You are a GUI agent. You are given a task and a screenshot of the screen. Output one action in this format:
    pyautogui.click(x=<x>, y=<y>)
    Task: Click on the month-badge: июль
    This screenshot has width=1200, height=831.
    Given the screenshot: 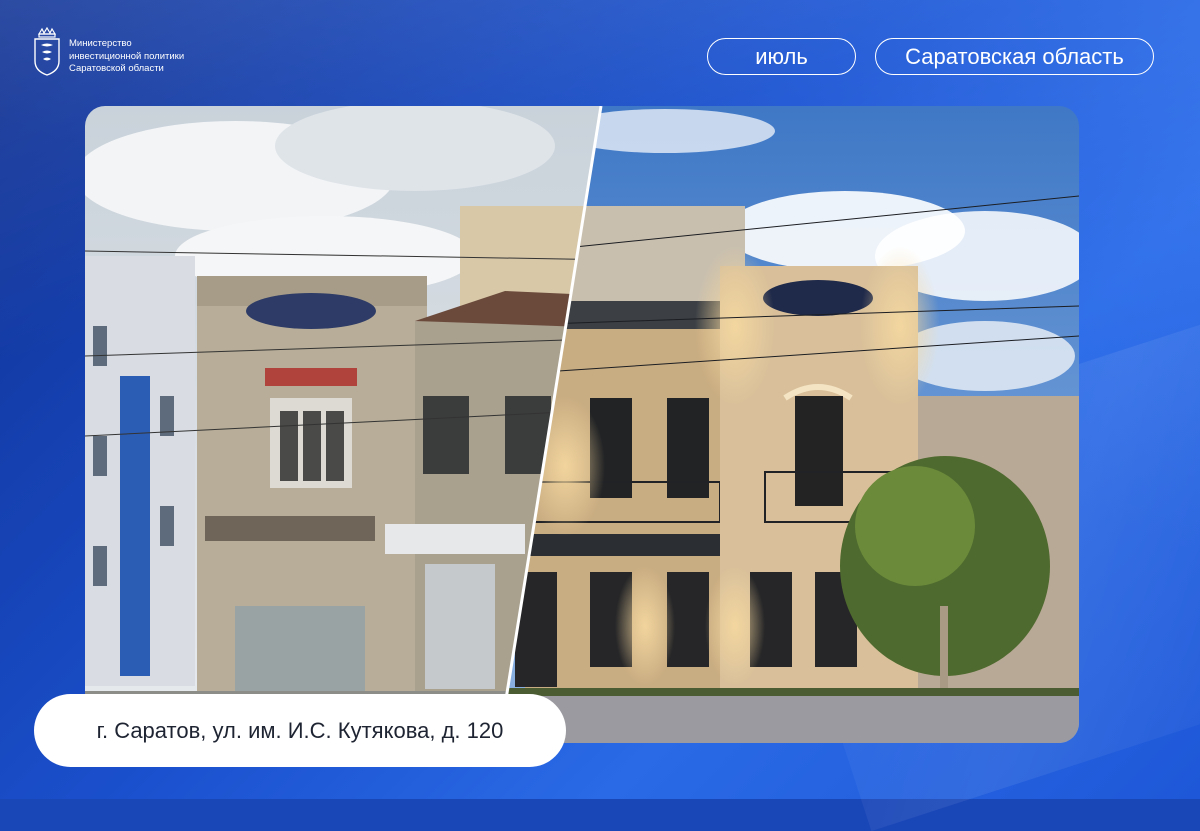 What is the action you would take?
    pyautogui.click(x=781, y=56)
    